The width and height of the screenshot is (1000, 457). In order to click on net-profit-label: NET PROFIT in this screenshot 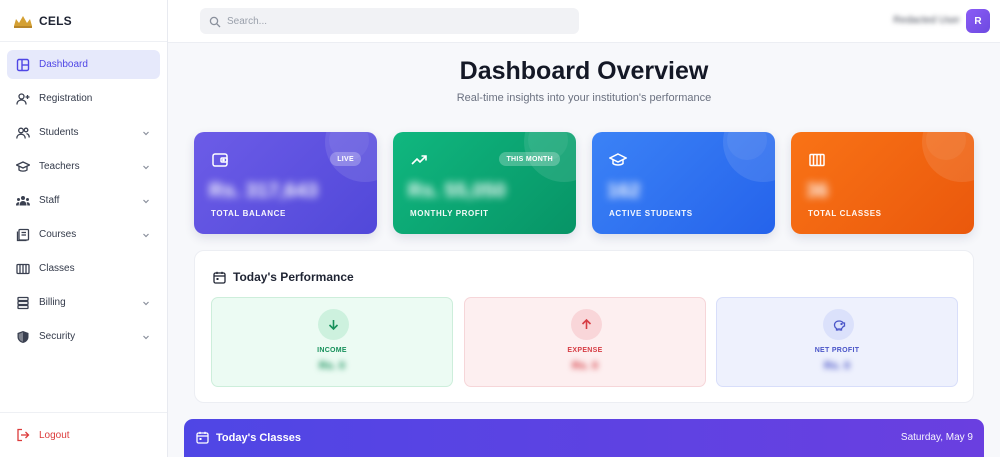, I will do `click(837, 350)`.